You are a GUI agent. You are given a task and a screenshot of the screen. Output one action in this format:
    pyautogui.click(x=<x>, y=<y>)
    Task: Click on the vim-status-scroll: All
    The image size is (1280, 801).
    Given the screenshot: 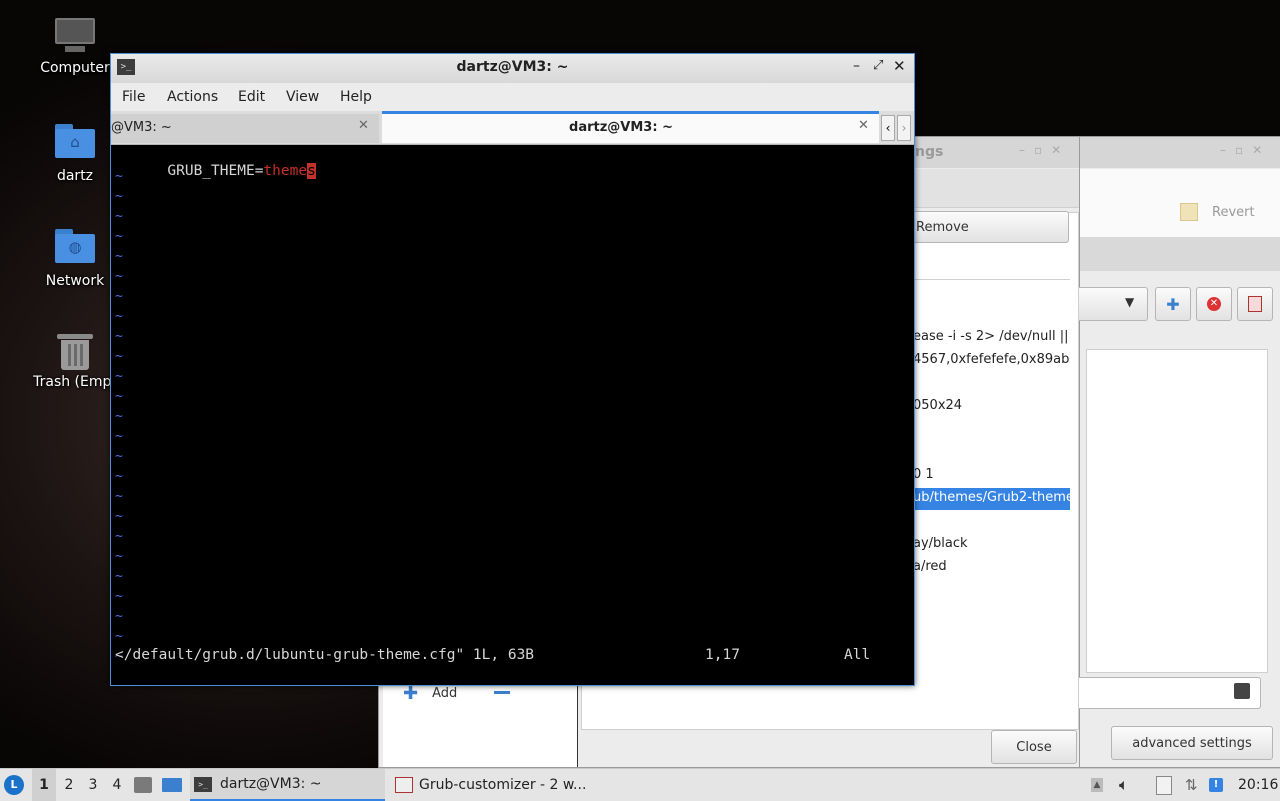 What is the action you would take?
    pyautogui.click(x=857, y=655)
    